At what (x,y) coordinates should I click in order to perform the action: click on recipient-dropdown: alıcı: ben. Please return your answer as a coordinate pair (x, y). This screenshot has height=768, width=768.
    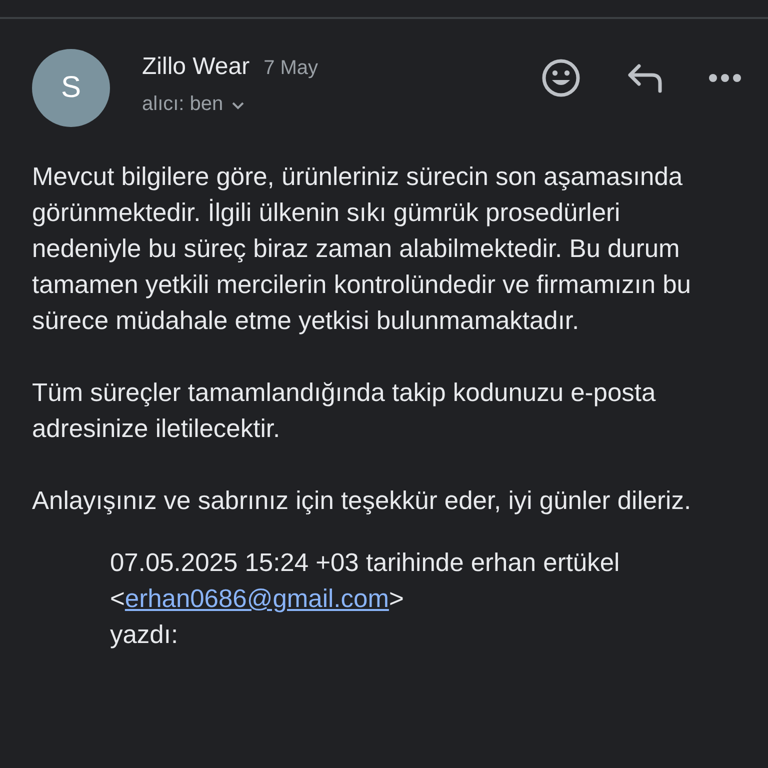
    Looking at the image, I should click on (194, 104).